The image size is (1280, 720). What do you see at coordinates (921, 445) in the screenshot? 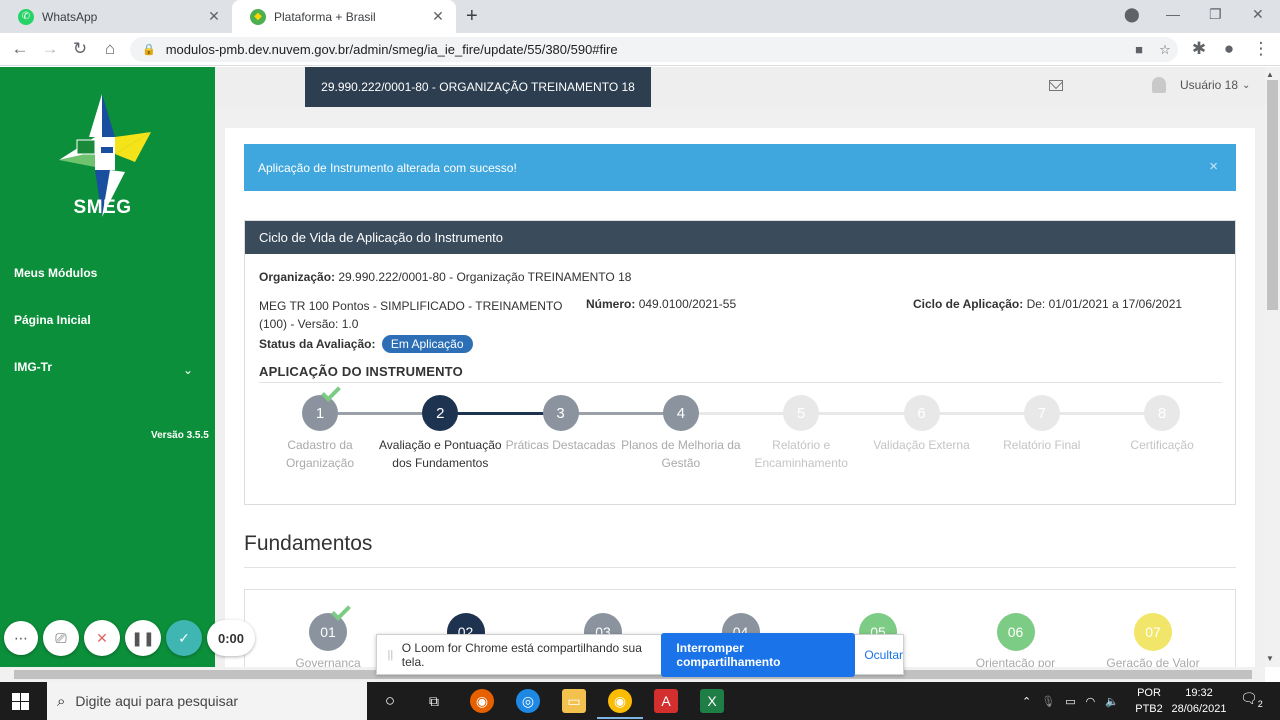
I see `step-6-label: Validação Externa` at bounding box center [921, 445].